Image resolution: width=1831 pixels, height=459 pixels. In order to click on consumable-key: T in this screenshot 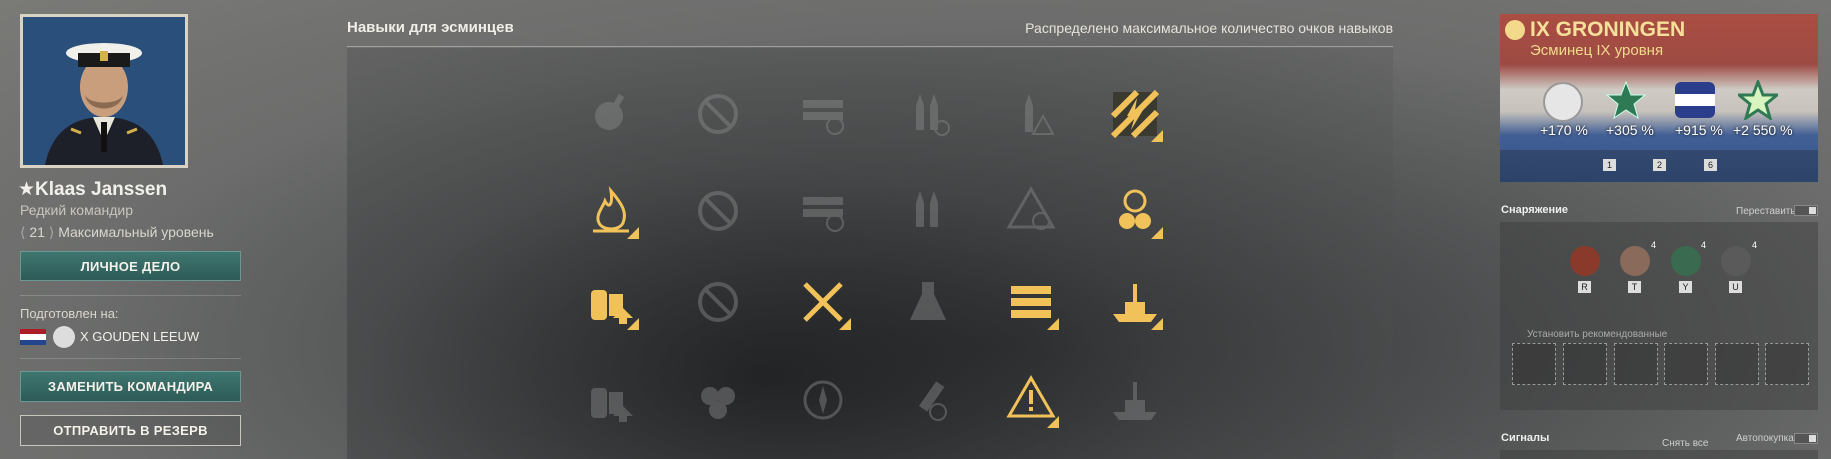, I will do `click(1634, 287)`.